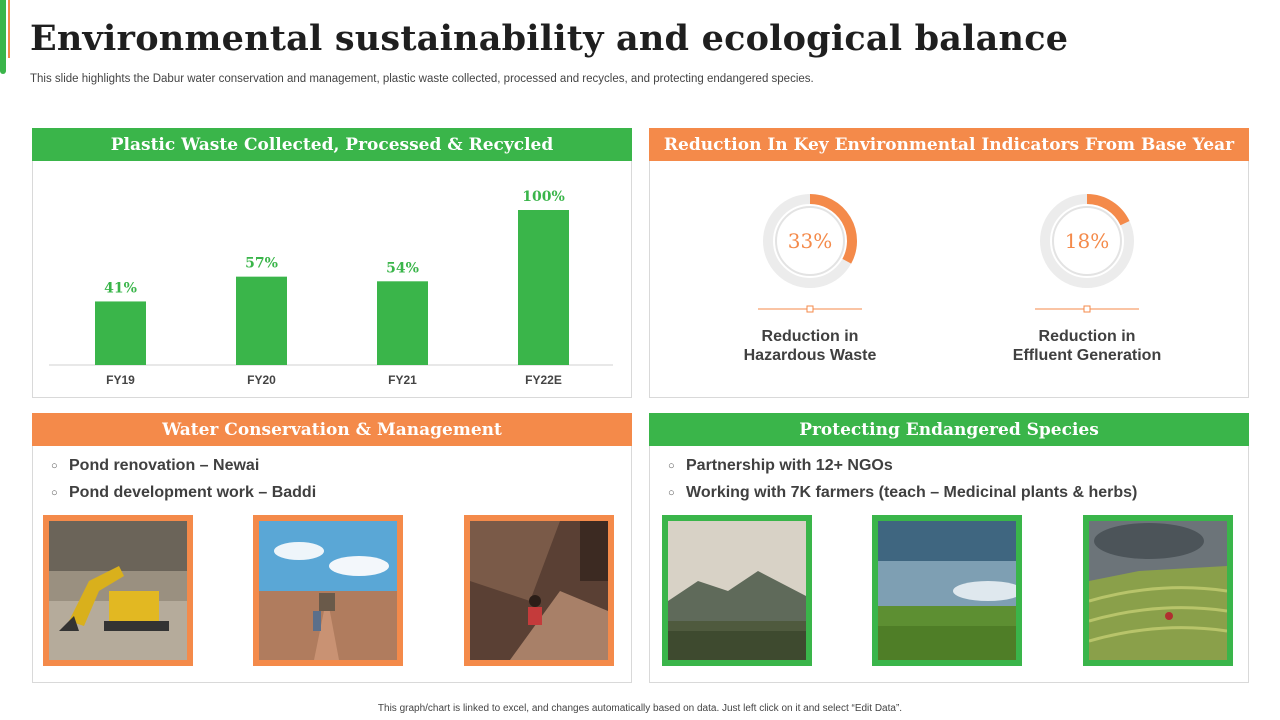 The width and height of the screenshot is (1280, 720). I want to click on excavator-photo, so click(118, 590).